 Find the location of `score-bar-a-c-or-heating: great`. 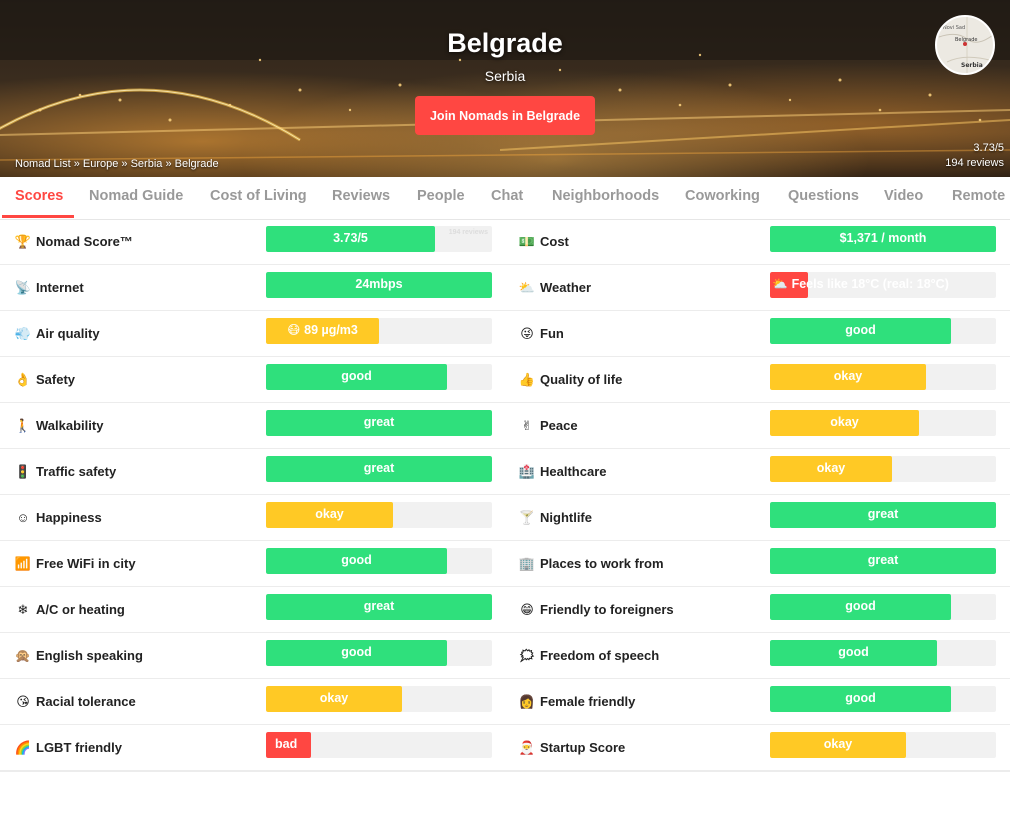

score-bar-a-c-or-heating: great is located at coordinates (379, 607).